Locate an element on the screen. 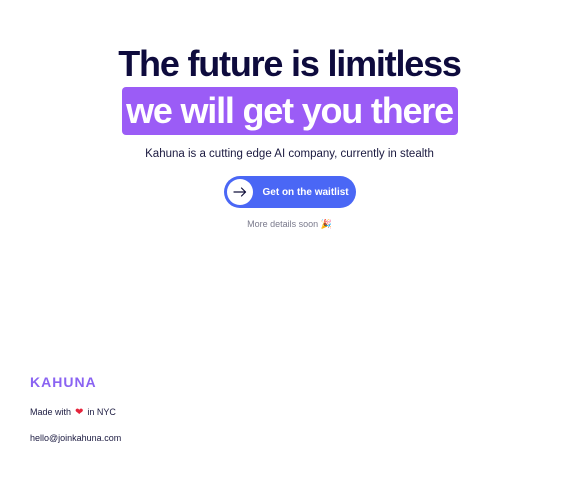 The width and height of the screenshot is (579, 480). headline: The future is limitless is located at coordinates (290, 63).